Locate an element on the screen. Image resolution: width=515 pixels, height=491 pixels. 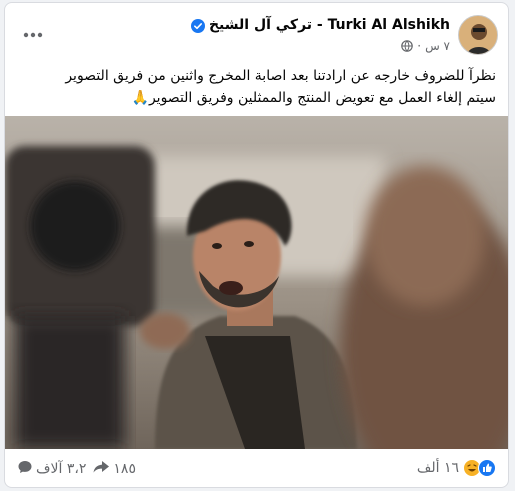
like-reaction-icon is located at coordinates (487, 468).